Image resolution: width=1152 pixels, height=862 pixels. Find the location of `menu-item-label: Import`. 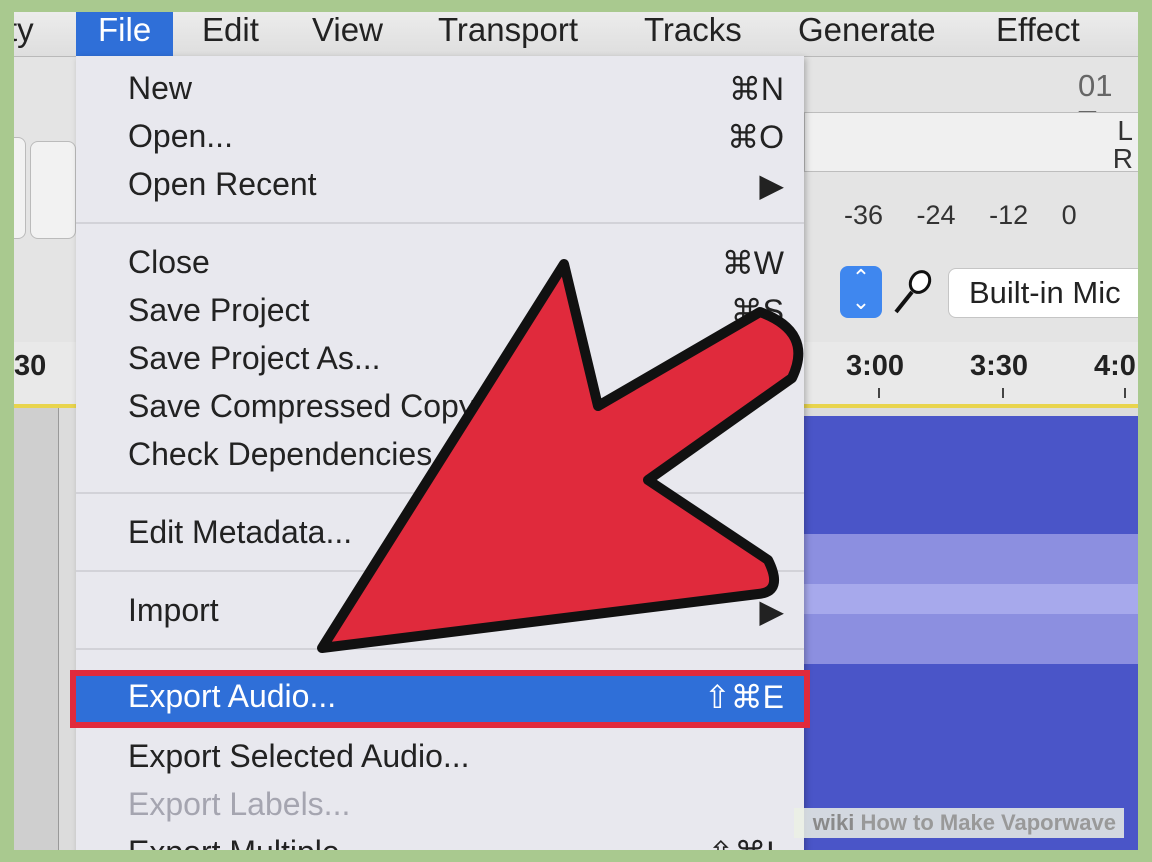

menu-item-label: Import is located at coordinates (173, 610).